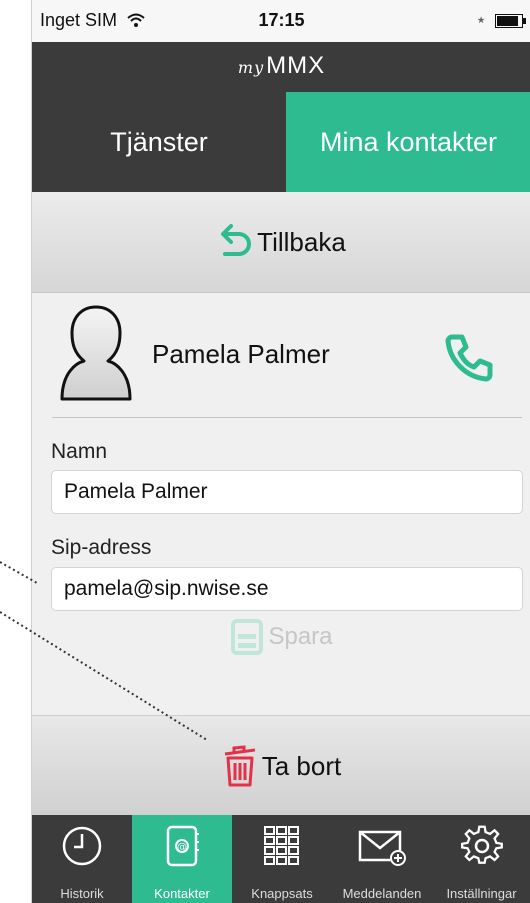 Image resolution: width=530 pixels, height=903 pixels. I want to click on bluetooth-icon: ⋆, so click(481, 20).